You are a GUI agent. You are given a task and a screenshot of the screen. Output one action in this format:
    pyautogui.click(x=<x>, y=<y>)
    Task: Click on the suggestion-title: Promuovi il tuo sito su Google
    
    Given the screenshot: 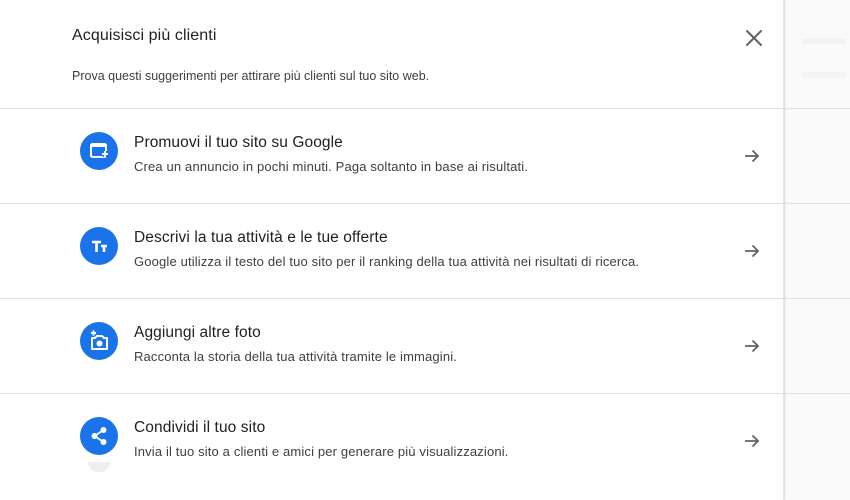 What is the action you would take?
    pyautogui.click(x=238, y=142)
    